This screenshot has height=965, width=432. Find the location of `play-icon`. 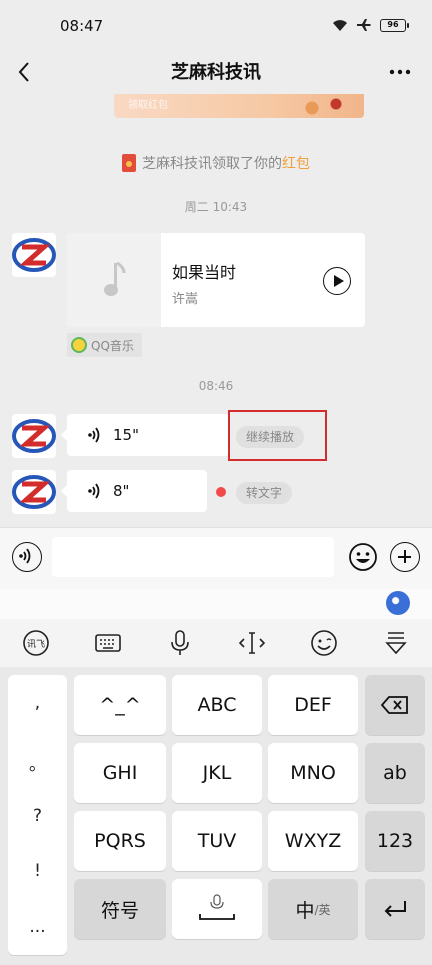

play-icon is located at coordinates (337, 281).